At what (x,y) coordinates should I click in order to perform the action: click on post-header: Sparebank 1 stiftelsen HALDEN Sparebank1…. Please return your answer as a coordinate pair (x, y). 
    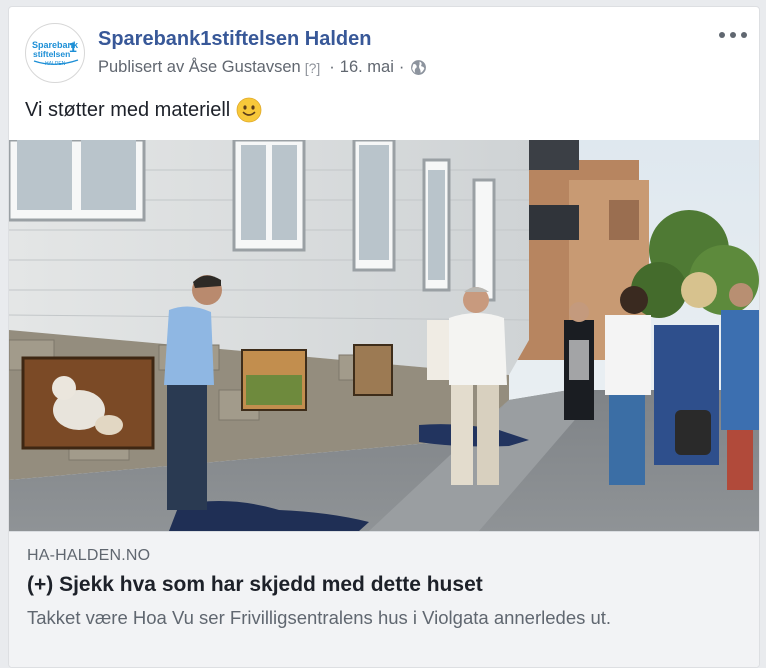
    Looking at the image, I should click on (384, 47).